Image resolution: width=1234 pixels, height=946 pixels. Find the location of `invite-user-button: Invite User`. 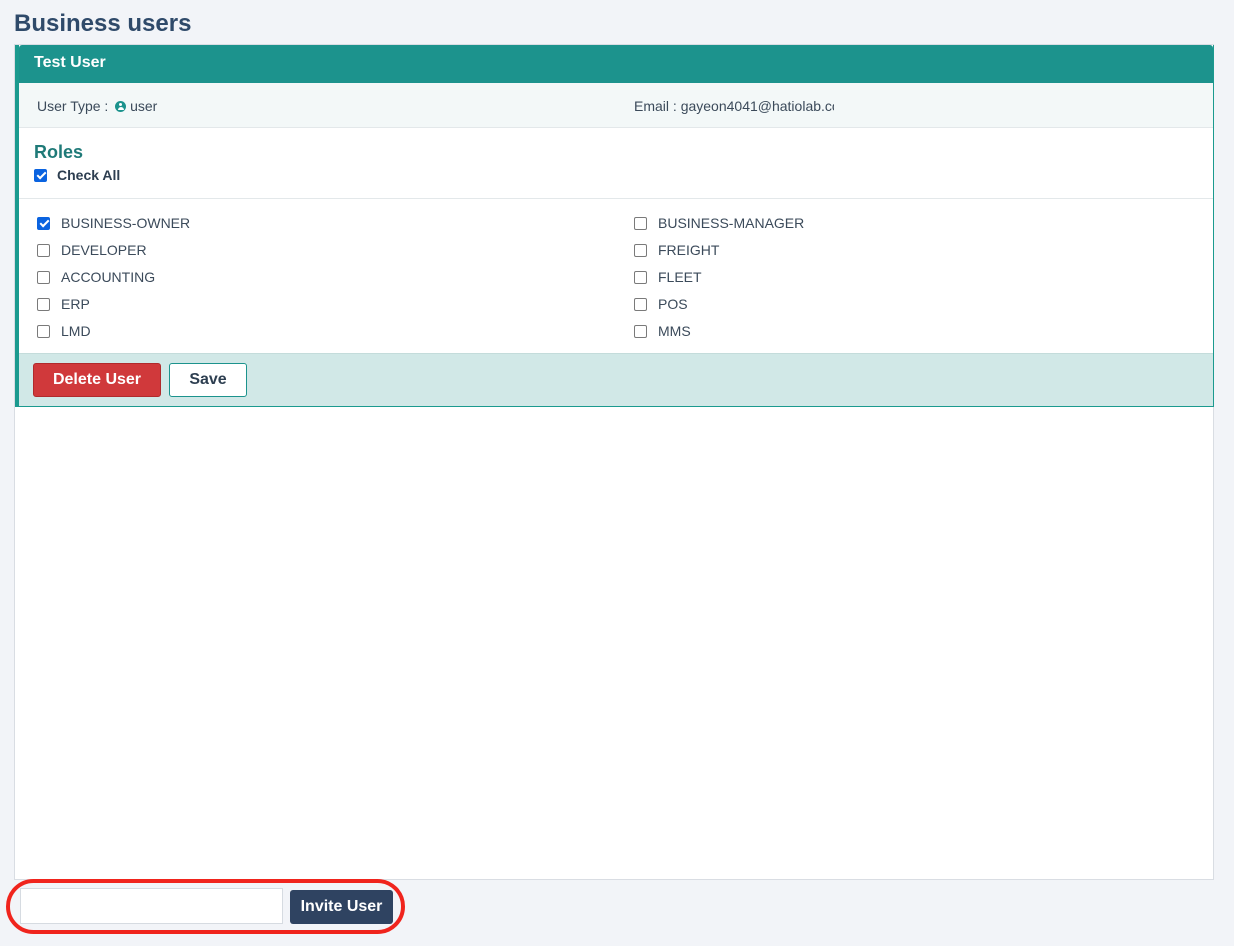

invite-user-button: Invite User is located at coordinates (341, 907).